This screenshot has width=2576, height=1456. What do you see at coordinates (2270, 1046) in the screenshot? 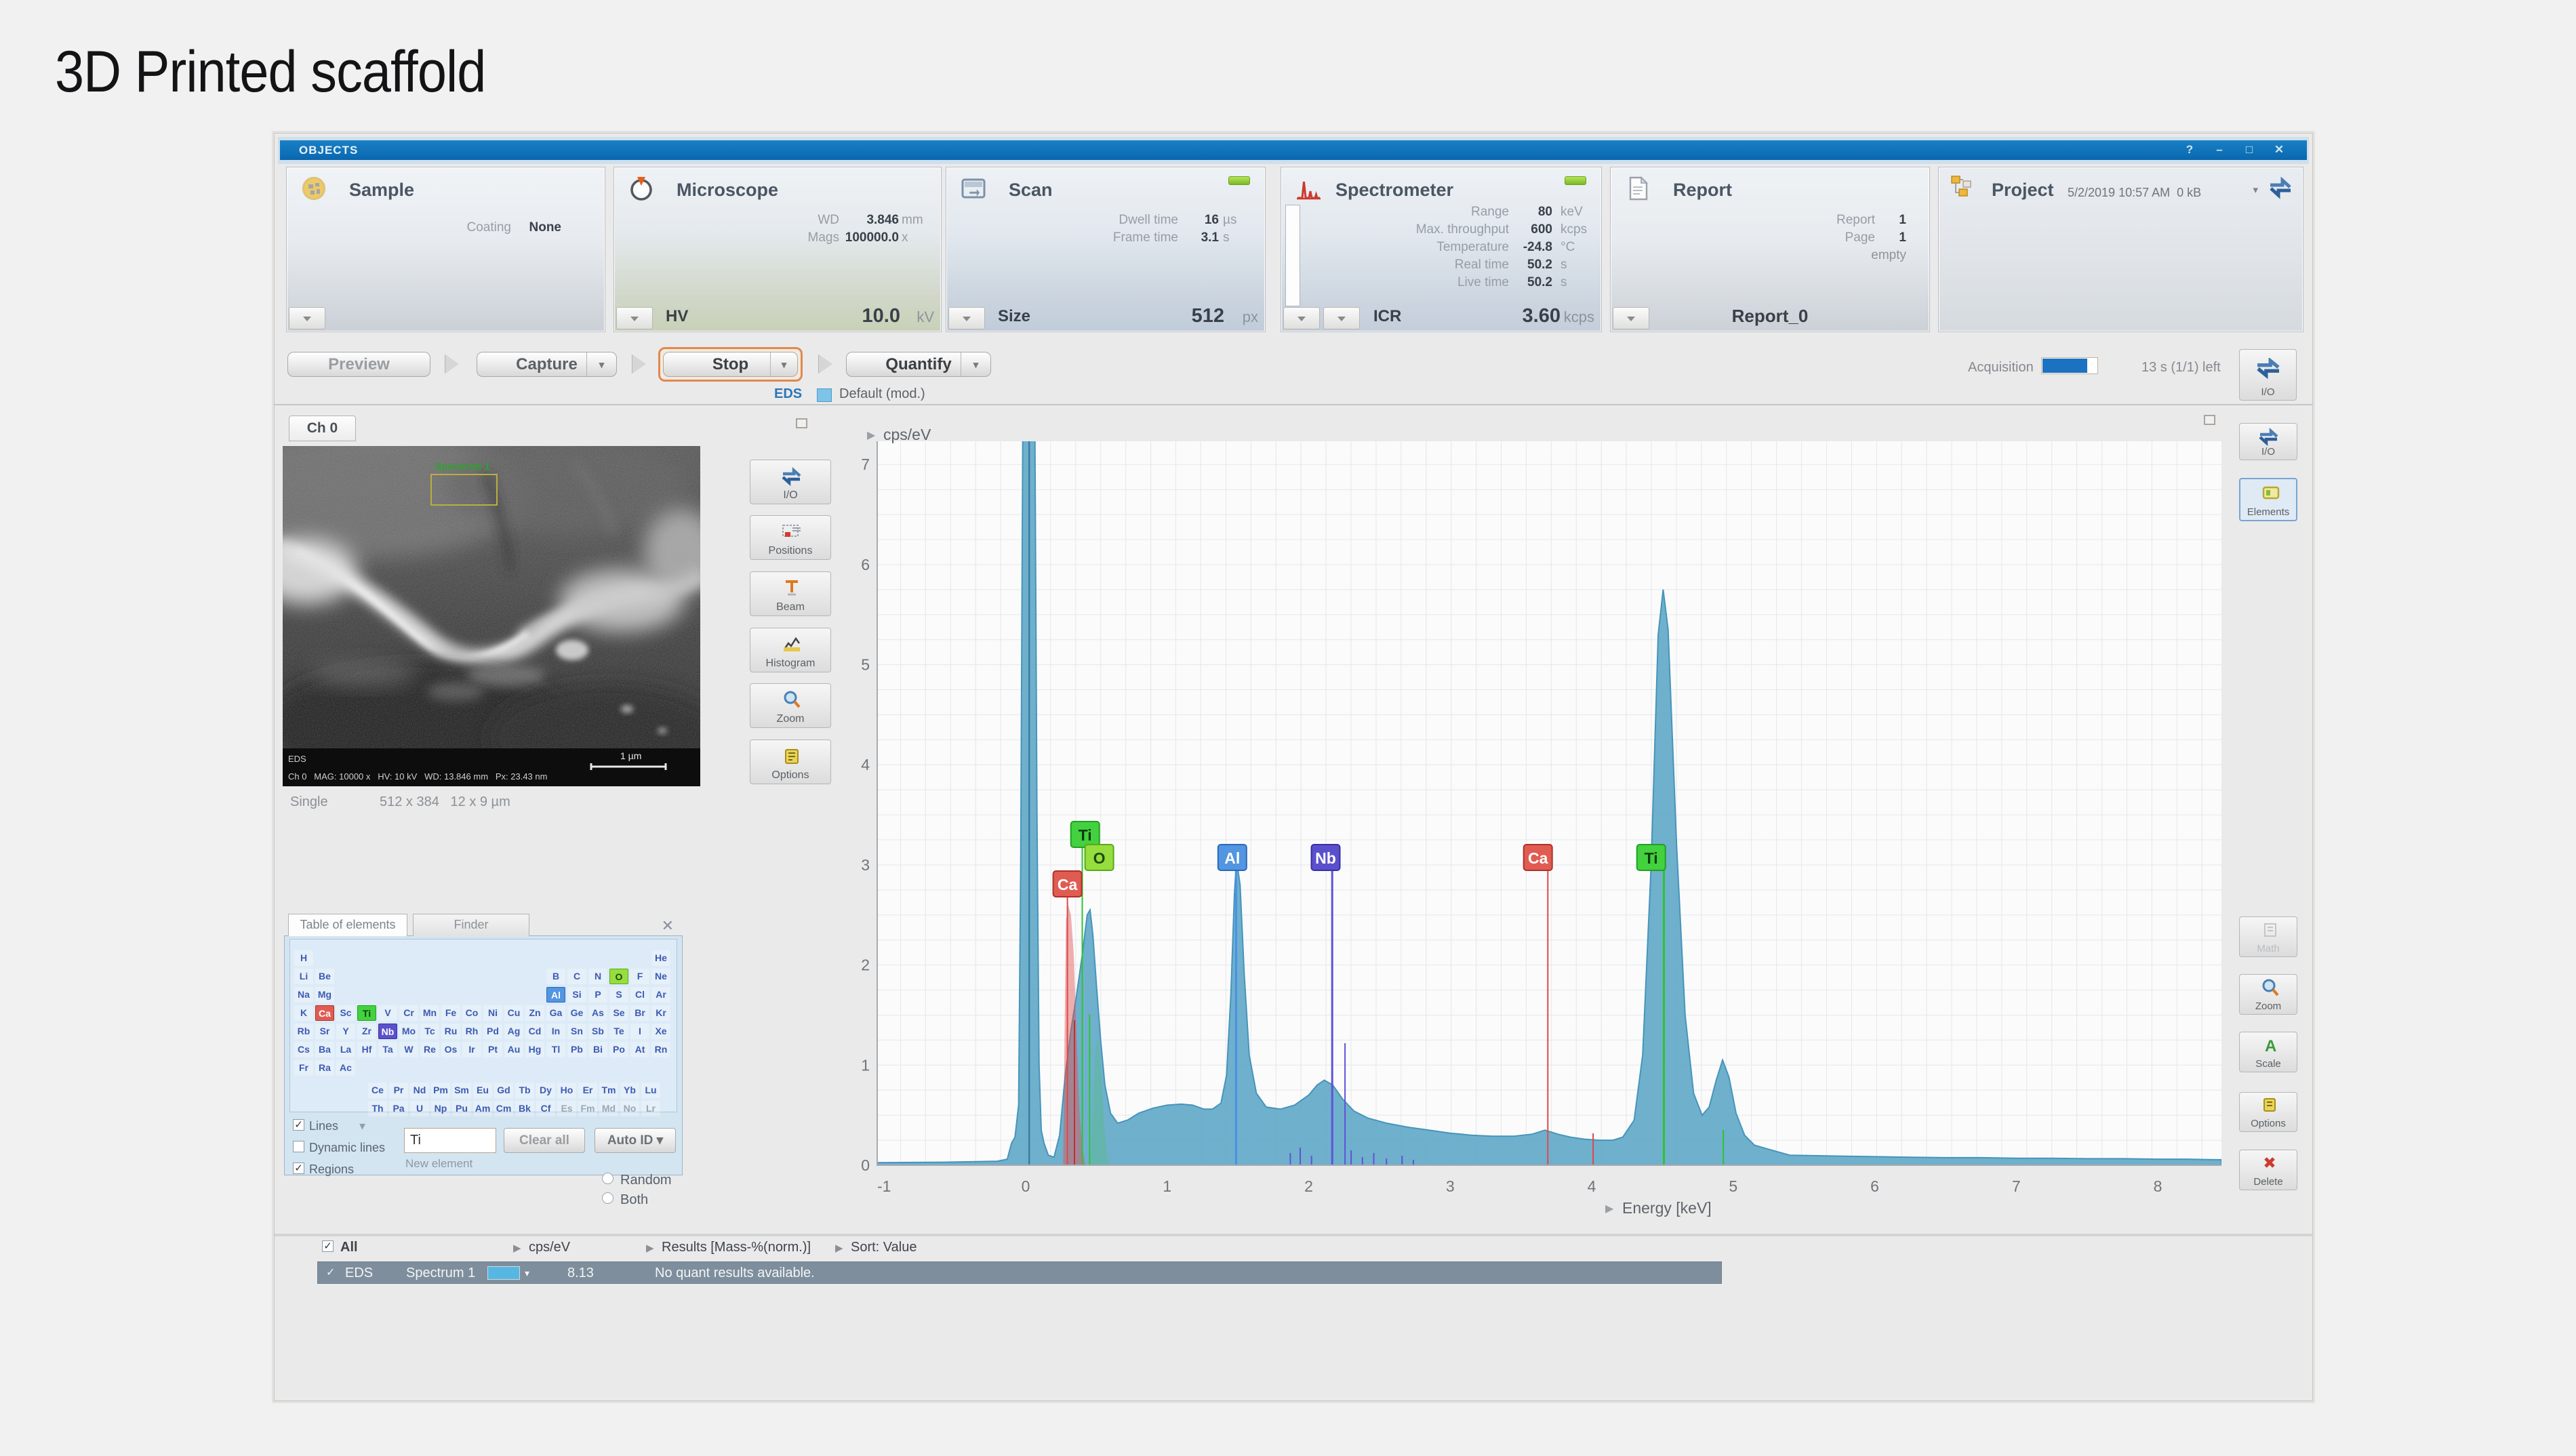
I see `svg-text: A` at bounding box center [2270, 1046].